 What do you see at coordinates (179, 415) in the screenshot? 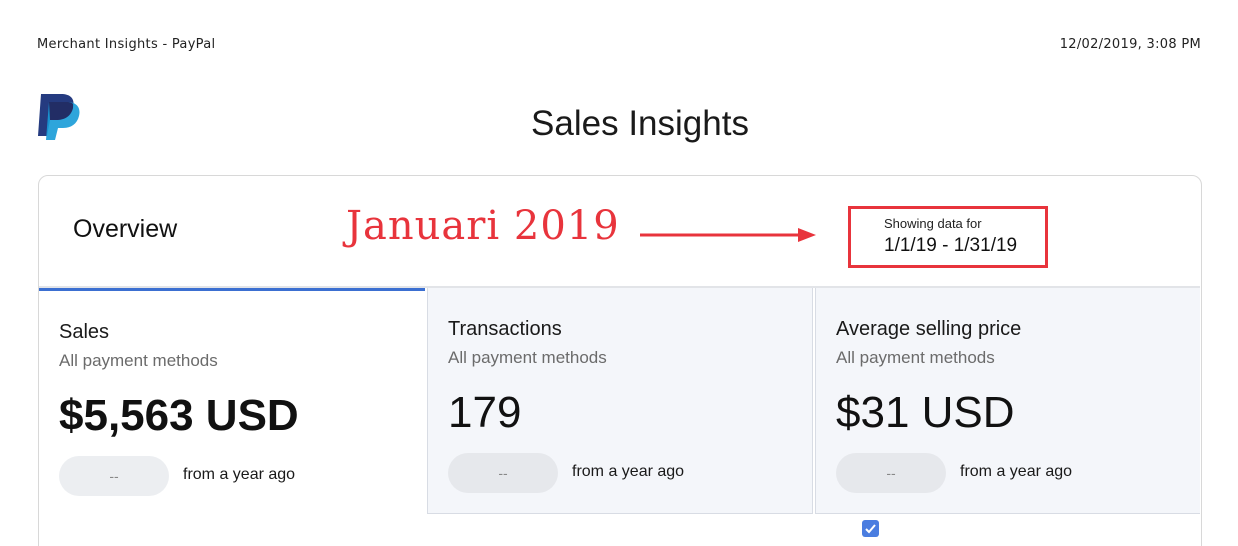
I see `tile-value: $5,563 USD` at bounding box center [179, 415].